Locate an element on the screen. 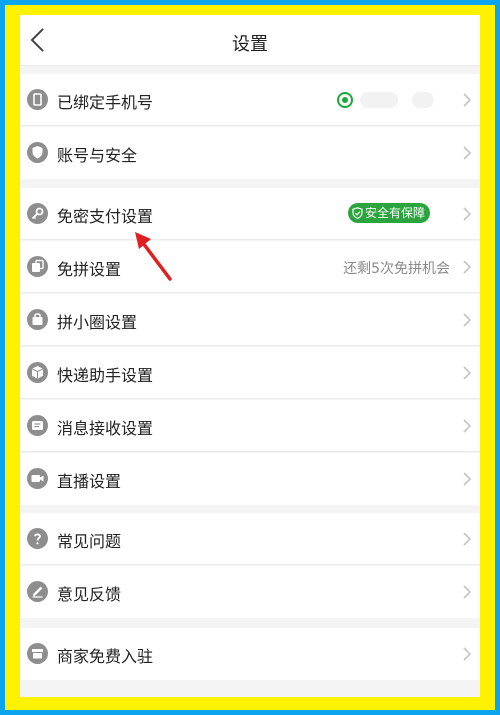 The width and height of the screenshot is (500, 715). row-label: 直播设置 is located at coordinates (89, 481).